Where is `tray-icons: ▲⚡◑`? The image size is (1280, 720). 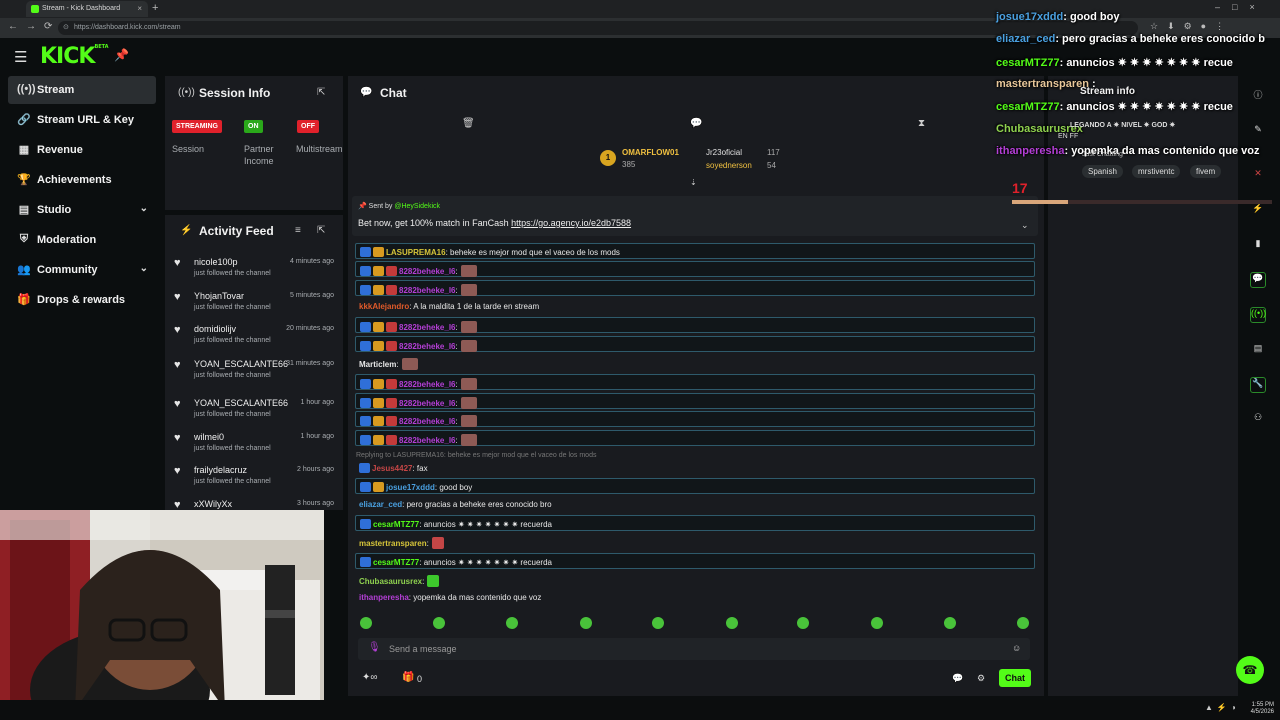
tray-icons: ▲⚡◑ is located at coordinates (1222, 707).